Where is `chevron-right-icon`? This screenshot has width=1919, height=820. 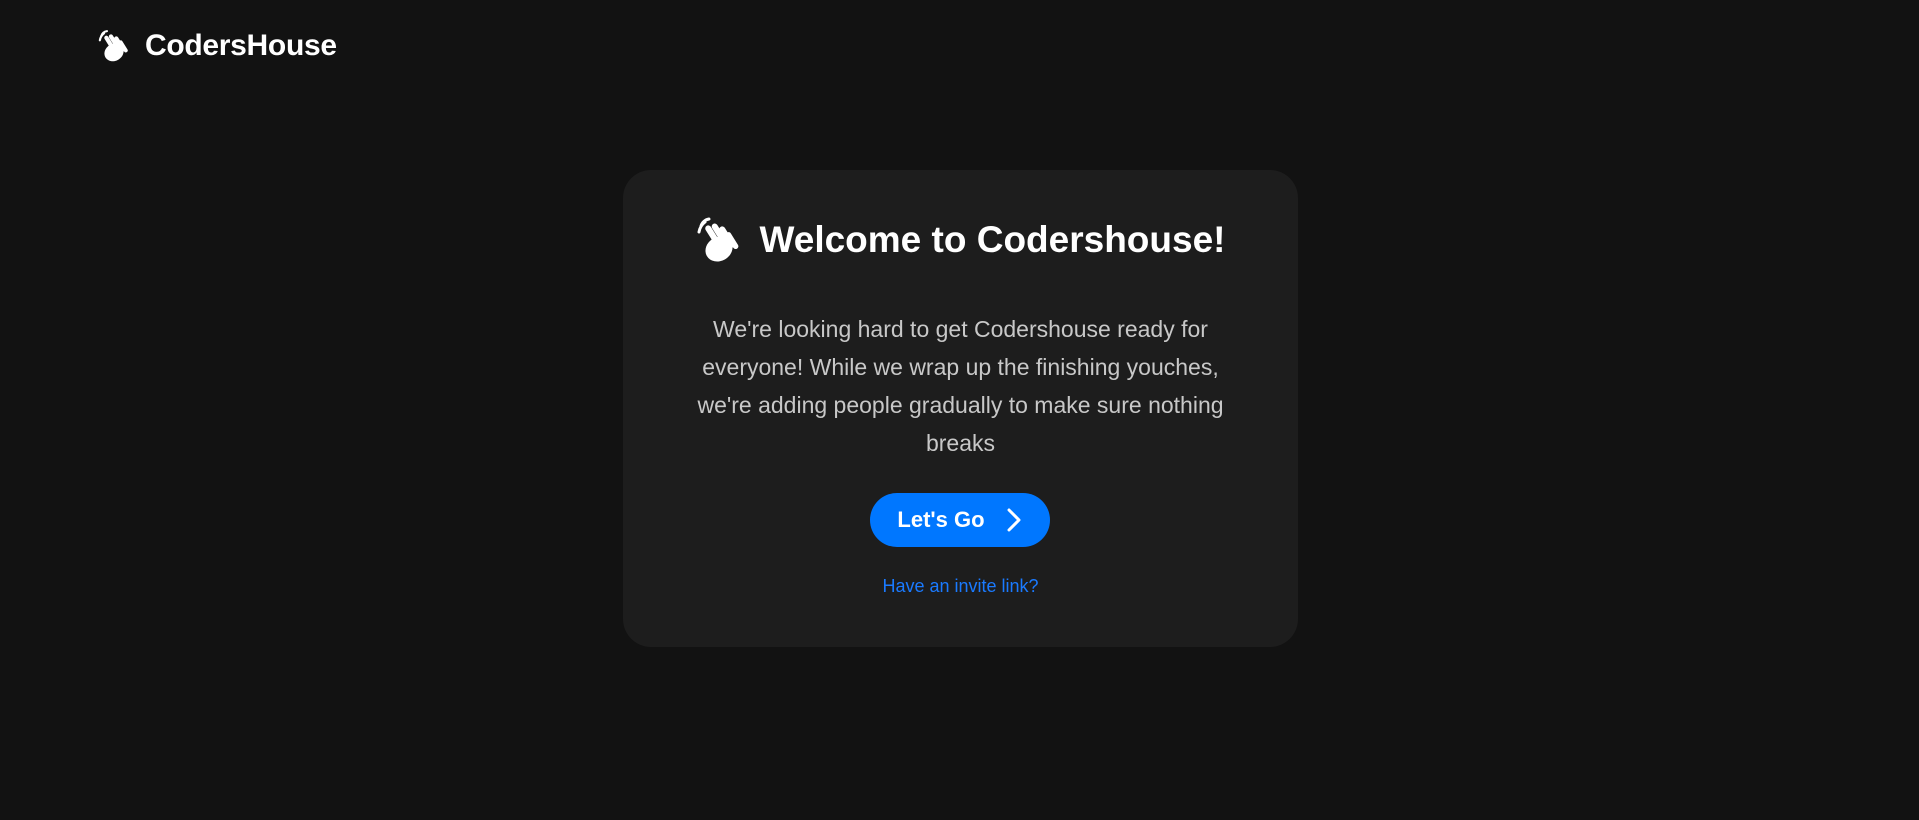 chevron-right-icon is located at coordinates (1014, 520).